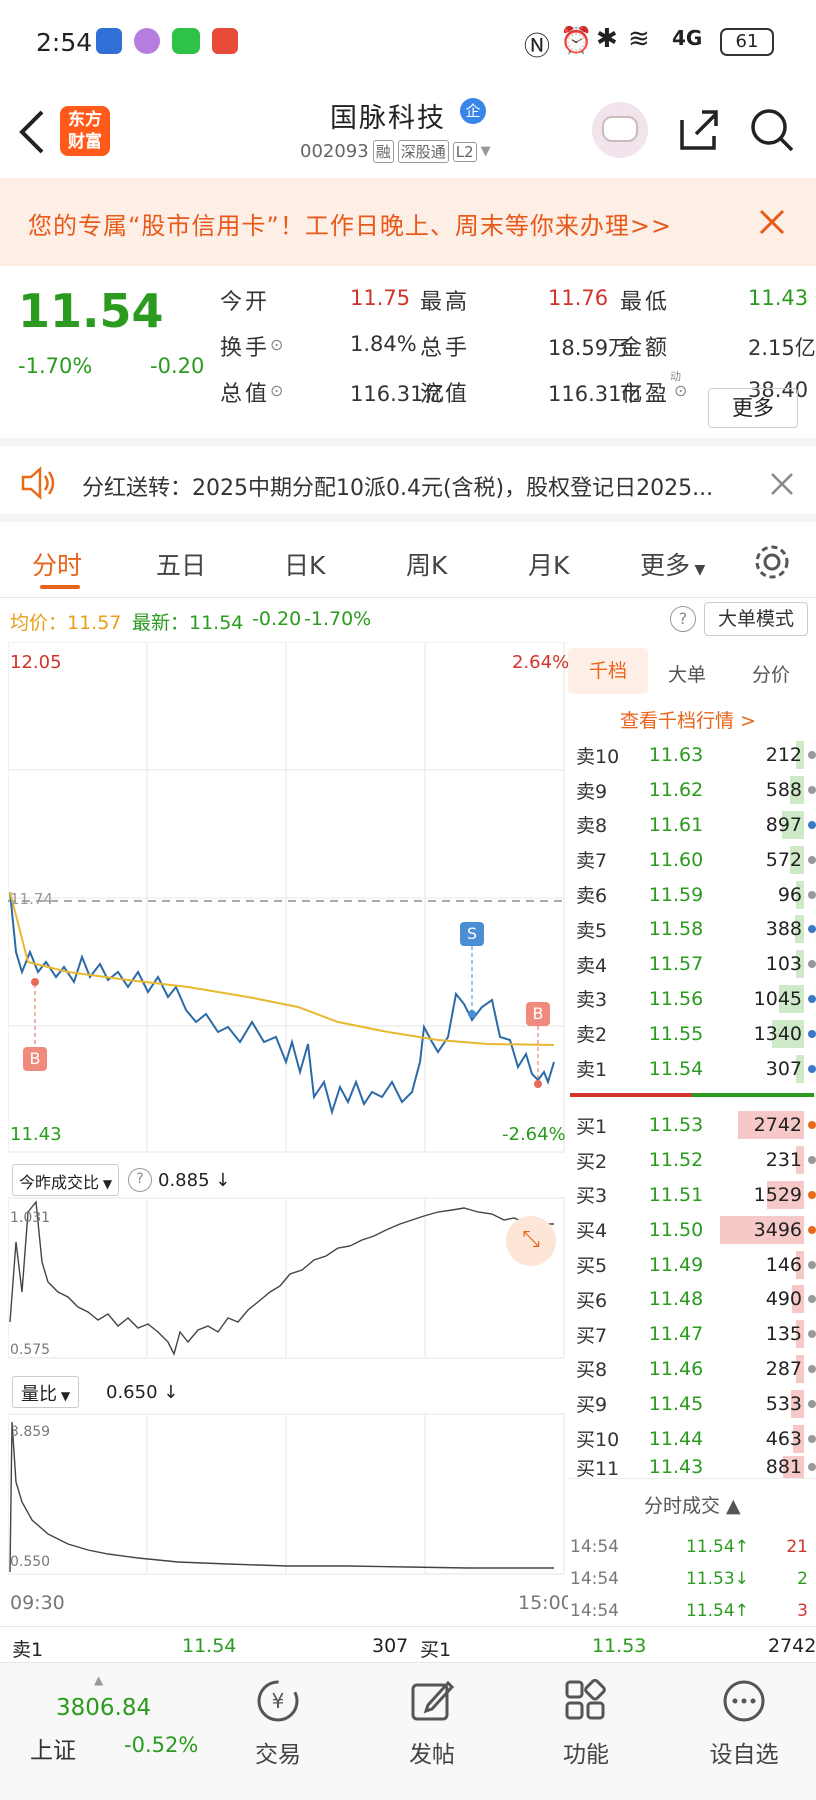 The image size is (816, 1800). What do you see at coordinates (692, 929) in the screenshot?
I see `ask-row: 卖5 11.58 388` at bounding box center [692, 929].